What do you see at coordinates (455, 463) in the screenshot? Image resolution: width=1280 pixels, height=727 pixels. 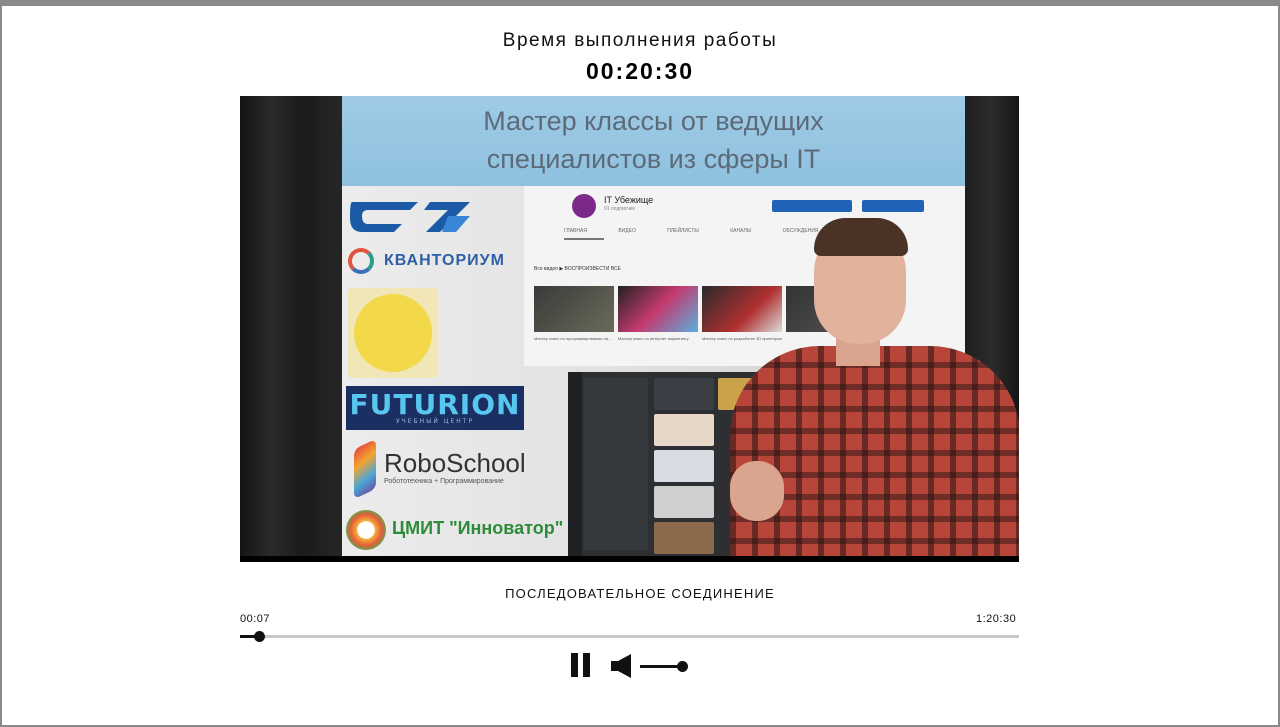 I see `roboschool-text: RoboSchool` at bounding box center [455, 463].